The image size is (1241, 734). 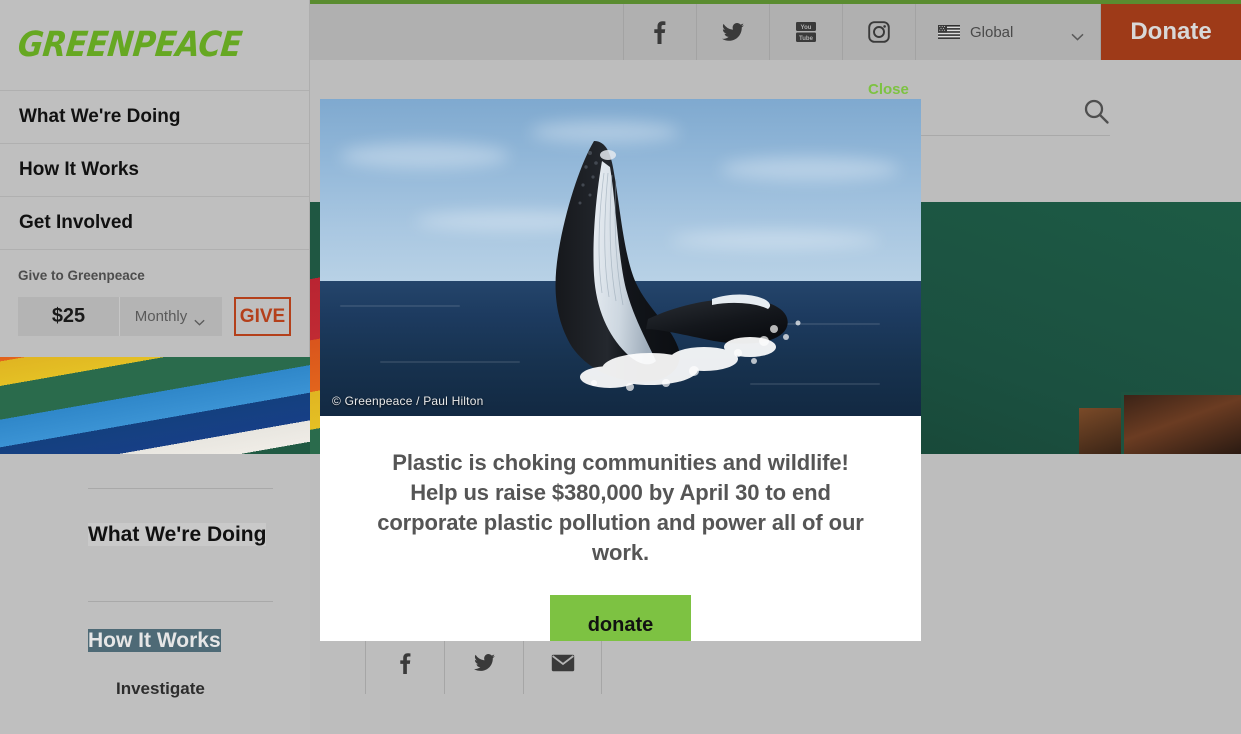 I want to click on cloud, so click(x=425, y=156).